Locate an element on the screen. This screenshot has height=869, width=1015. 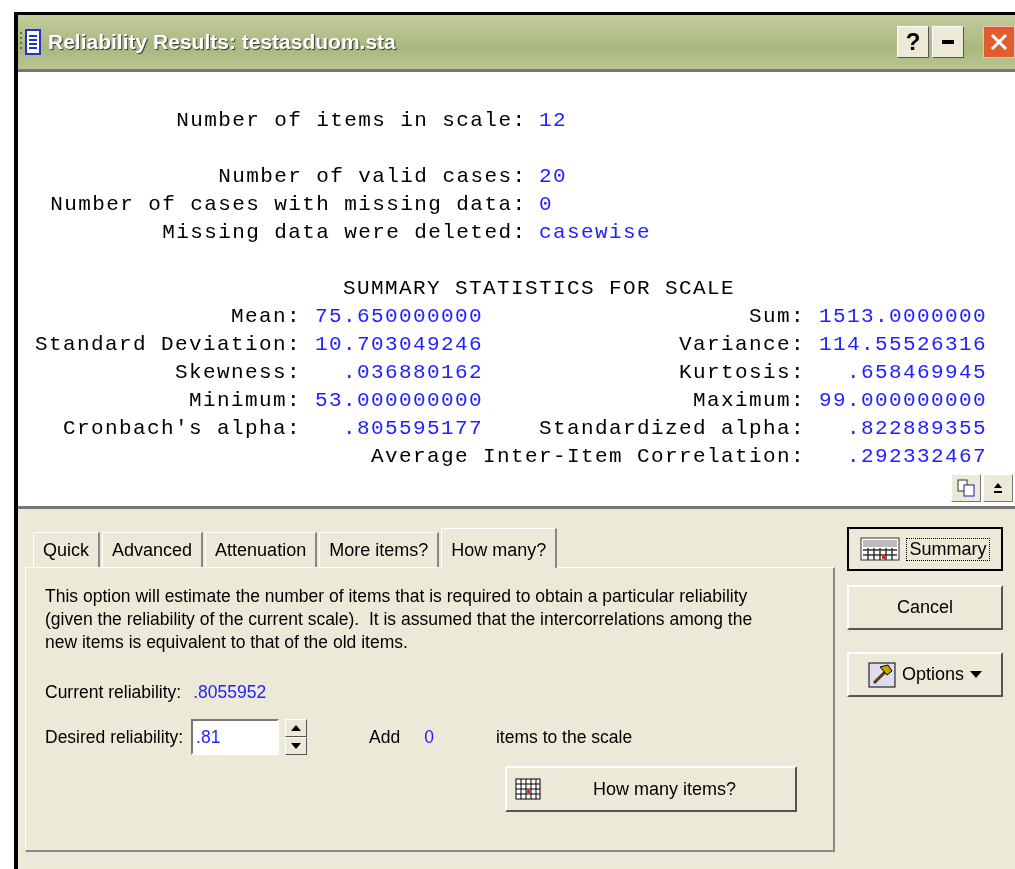
stat-value: 10.703049246 is located at coordinates (398, 345).